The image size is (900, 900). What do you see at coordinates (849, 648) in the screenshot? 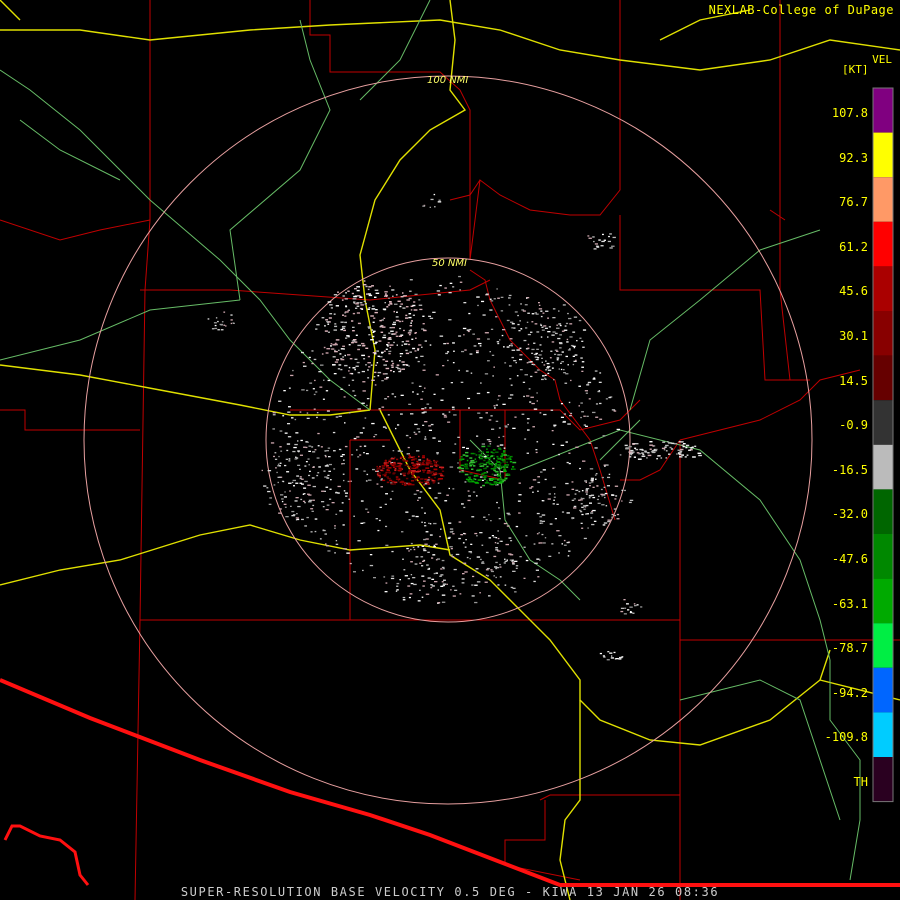
I see `color-scale-label: -78.7` at bounding box center [849, 648].